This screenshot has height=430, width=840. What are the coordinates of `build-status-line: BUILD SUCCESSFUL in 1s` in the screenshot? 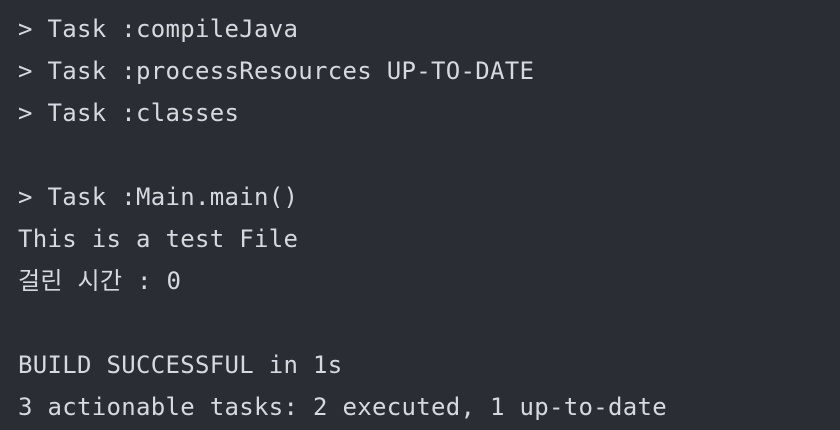 It's located at (180, 365).